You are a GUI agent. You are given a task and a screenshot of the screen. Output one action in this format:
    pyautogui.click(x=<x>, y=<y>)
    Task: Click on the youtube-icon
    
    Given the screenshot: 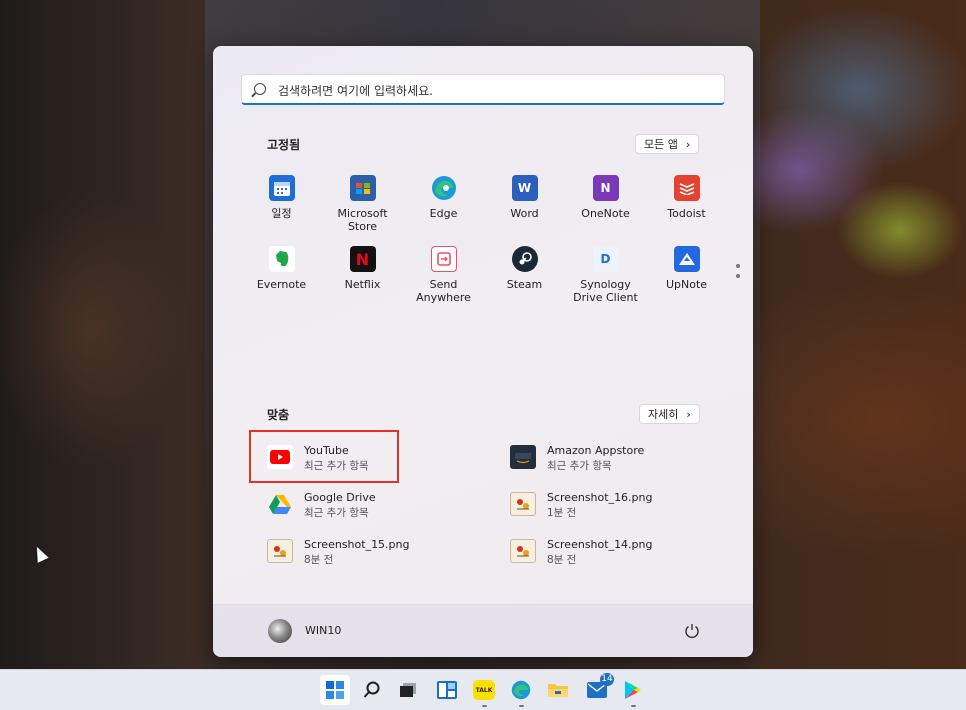 What is the action you would take?
    pyautogui.click(x=280, y=457)
    